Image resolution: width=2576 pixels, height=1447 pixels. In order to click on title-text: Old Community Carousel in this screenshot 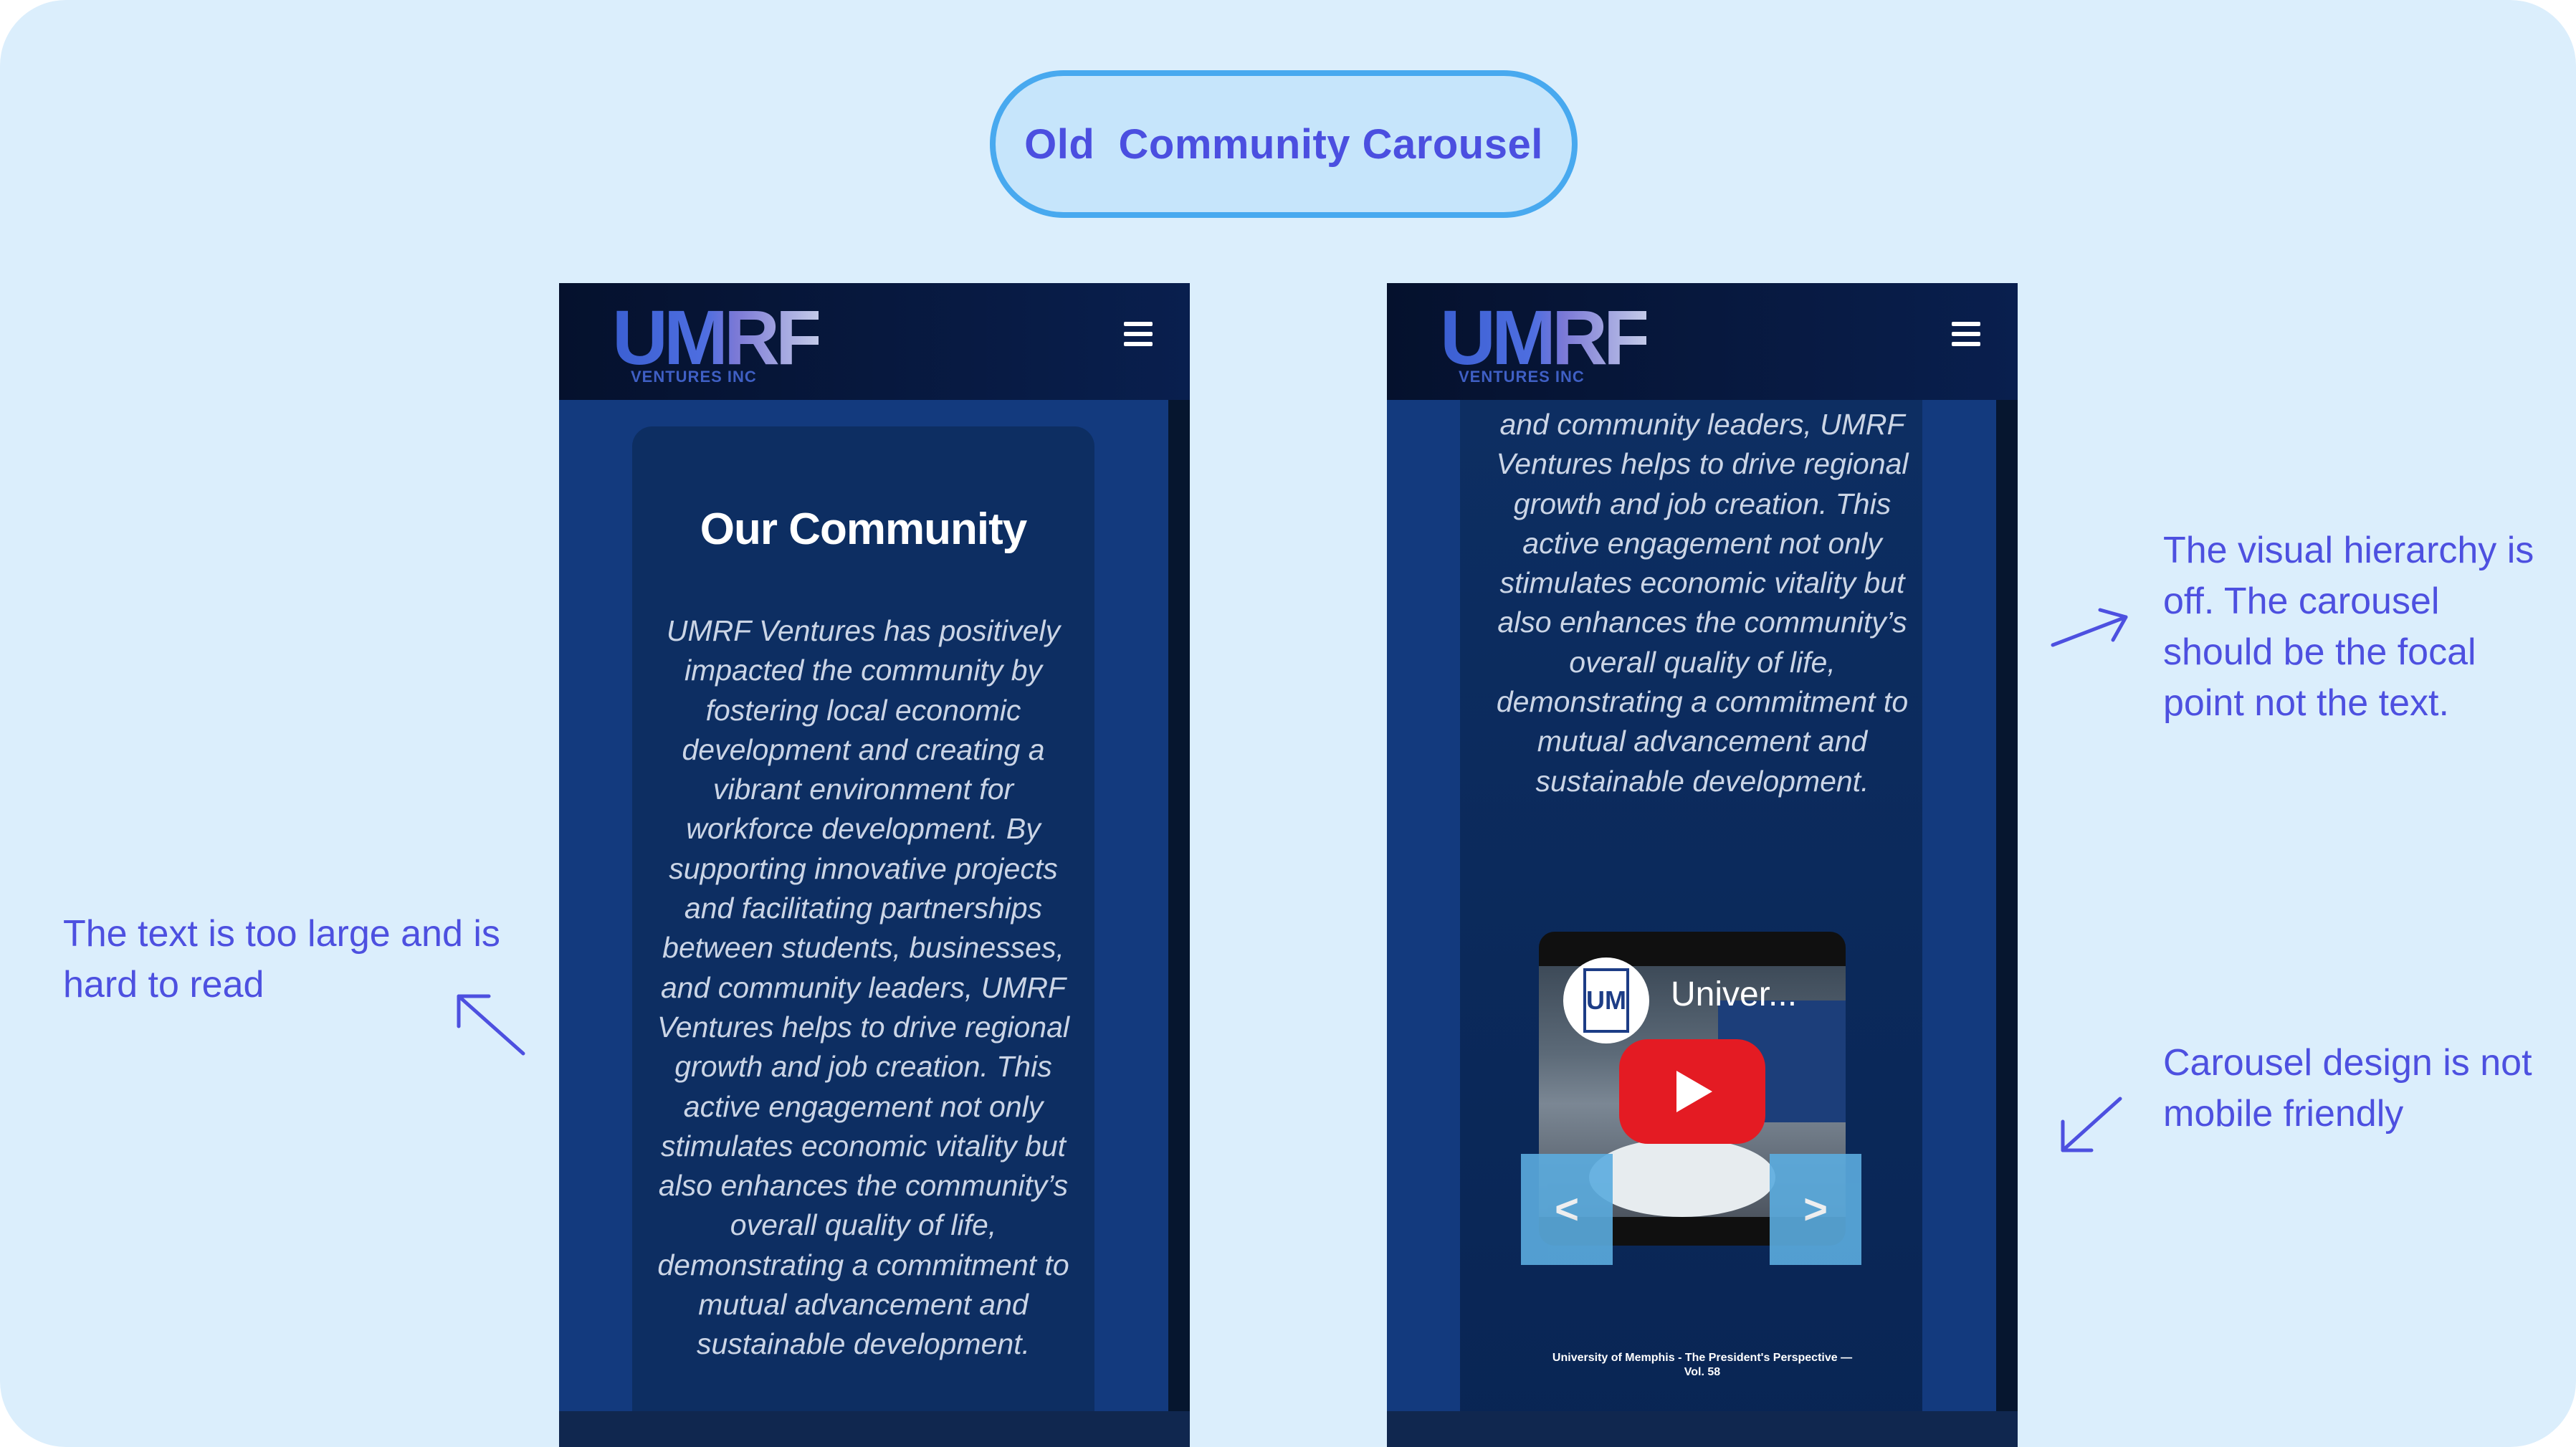, I will do `click(1283, 144)`.